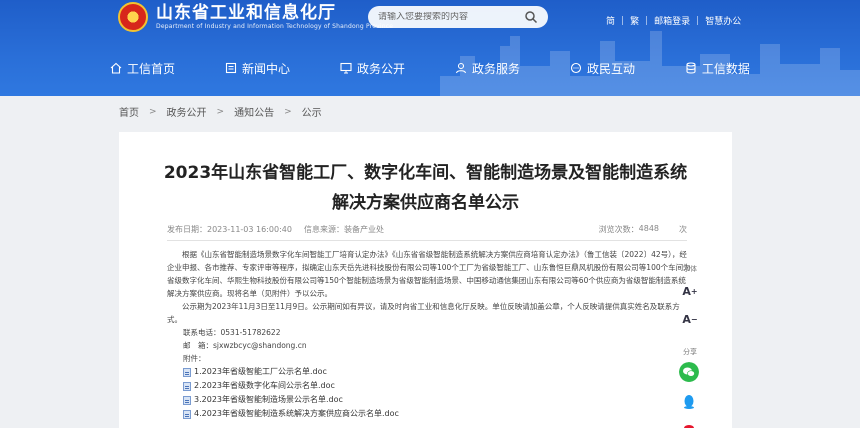  Describe the element at coordinates (690, 352) in the screenshot. I see `share-label: 分享` at that location.